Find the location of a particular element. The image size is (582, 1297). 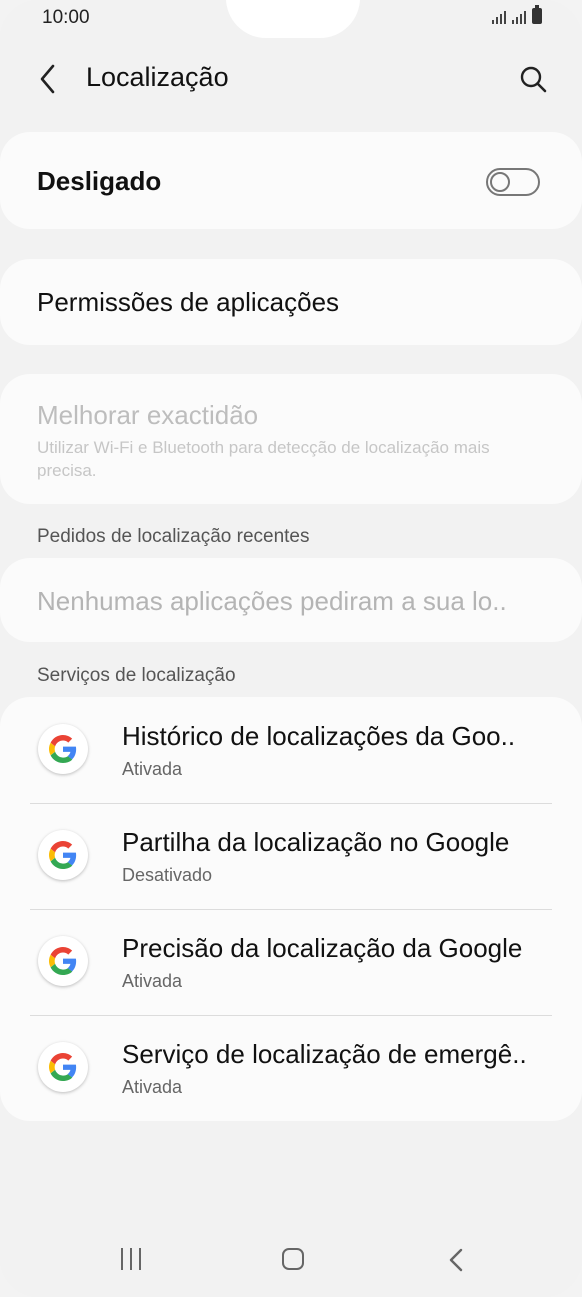

service-title: Histórico de localizações da Goo.. is located at coordinates (319, 736).